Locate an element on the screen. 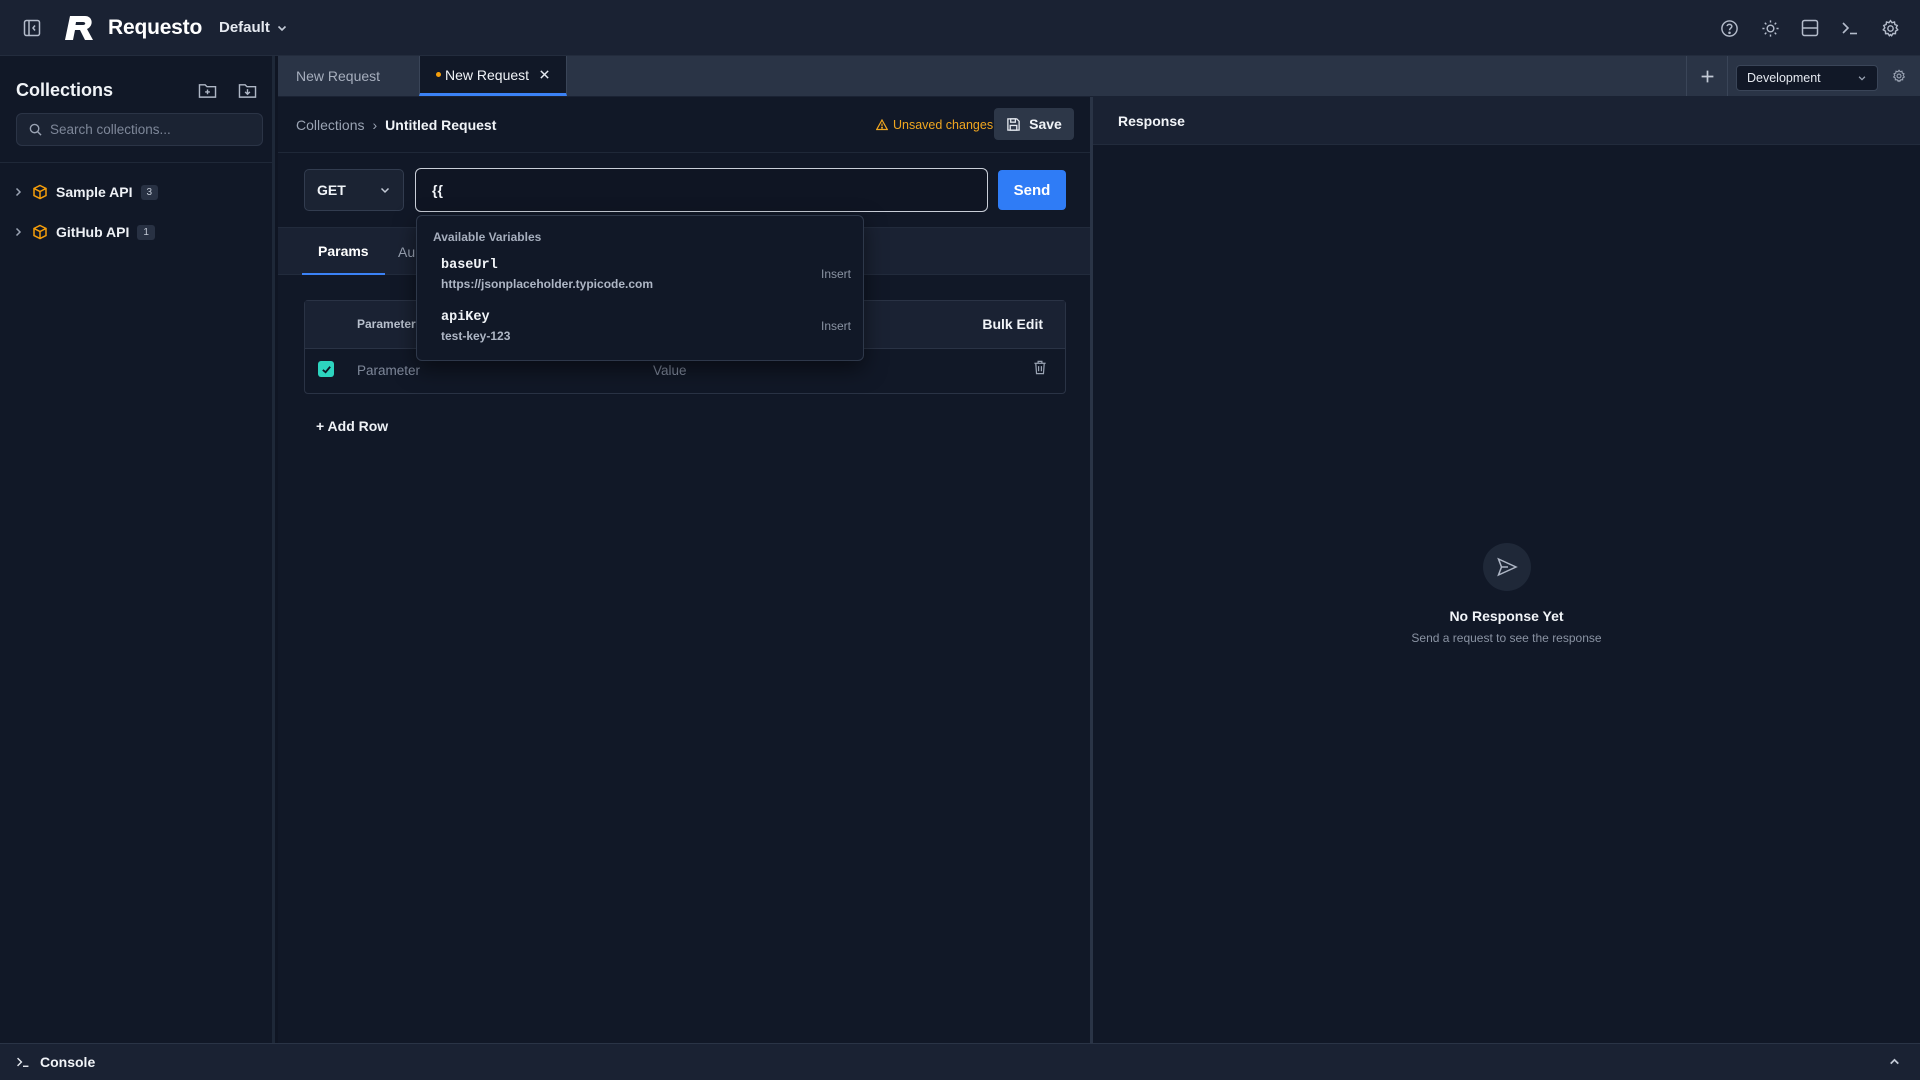 The height and width of the screenshot is (1080, 1920). close-icon is located at coordinates (544, 74).